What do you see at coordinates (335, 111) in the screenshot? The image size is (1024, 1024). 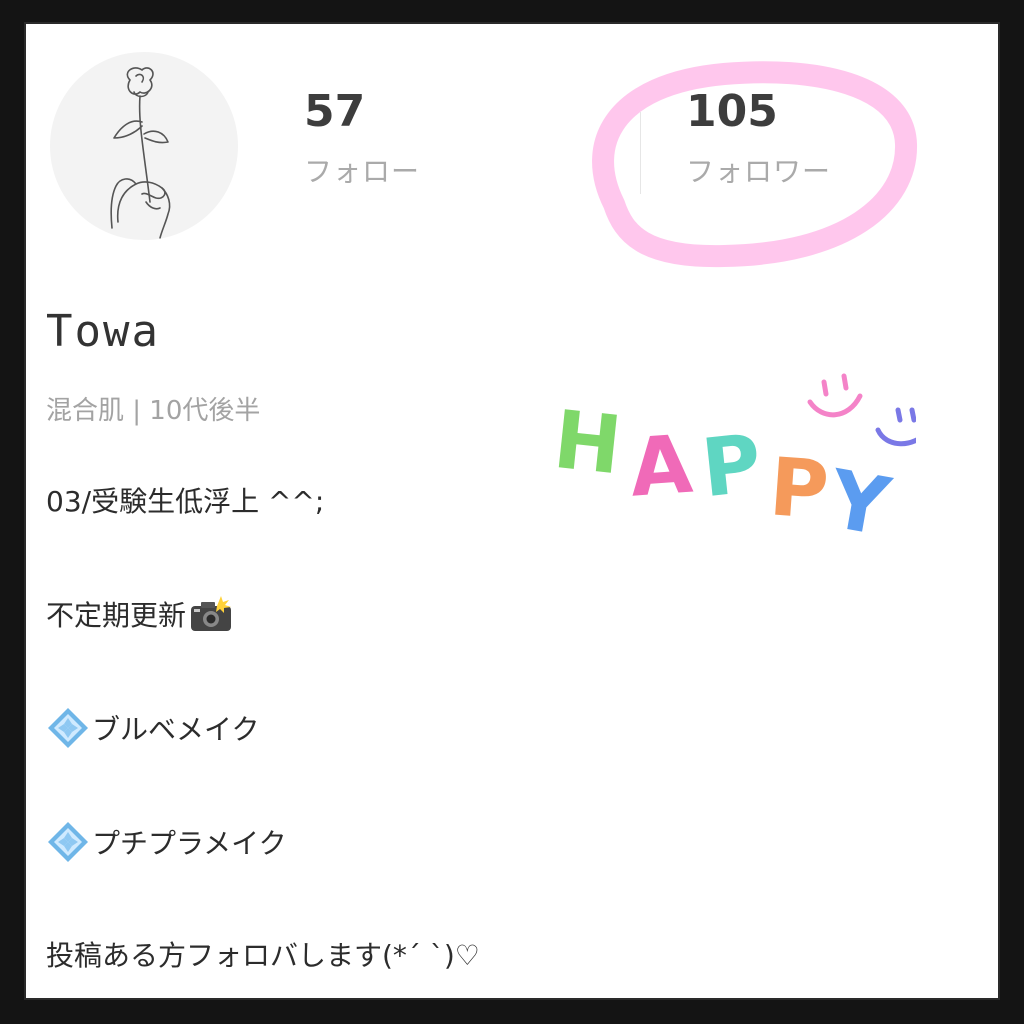 I see `following-count: 57` at bounding box center [335, 111].